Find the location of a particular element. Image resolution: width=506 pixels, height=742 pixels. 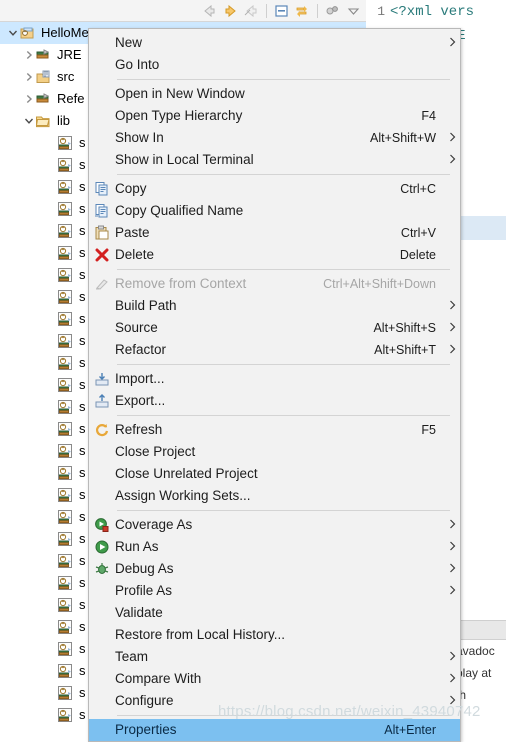

menu-item-delete: Delete Delete is located at coordinates (274, 255).